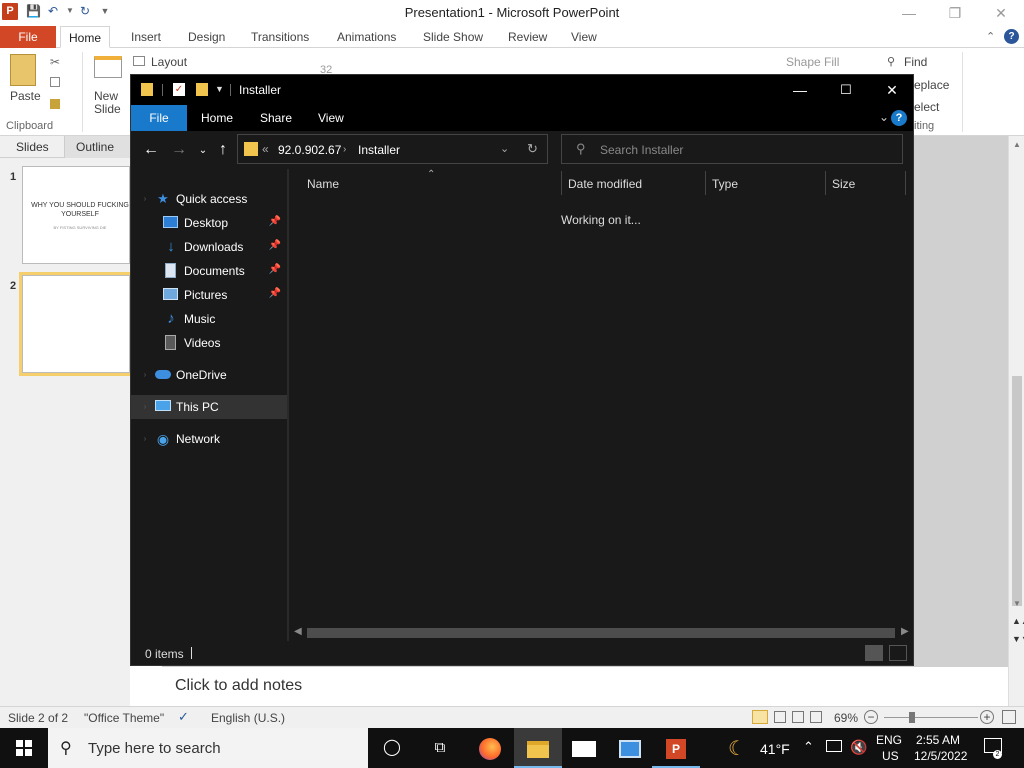  I want to click on zoom-level: 69%, so click(846, 718).